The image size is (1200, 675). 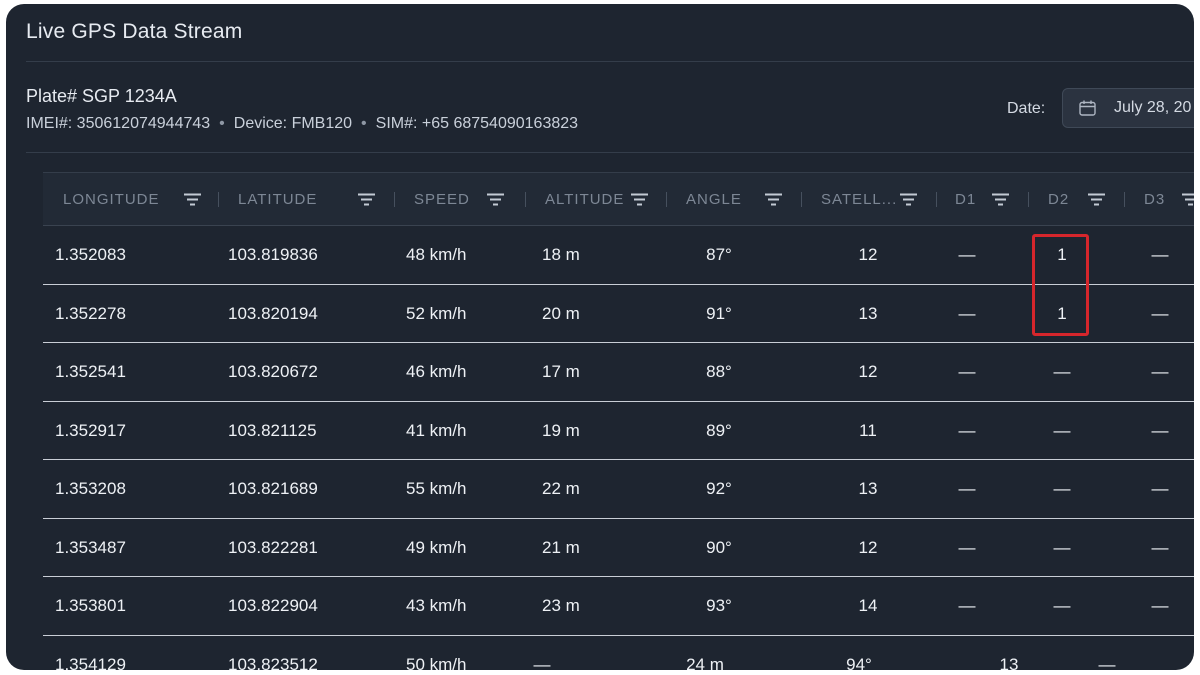 I want to click on title-divider, so click(x=610, y=61).